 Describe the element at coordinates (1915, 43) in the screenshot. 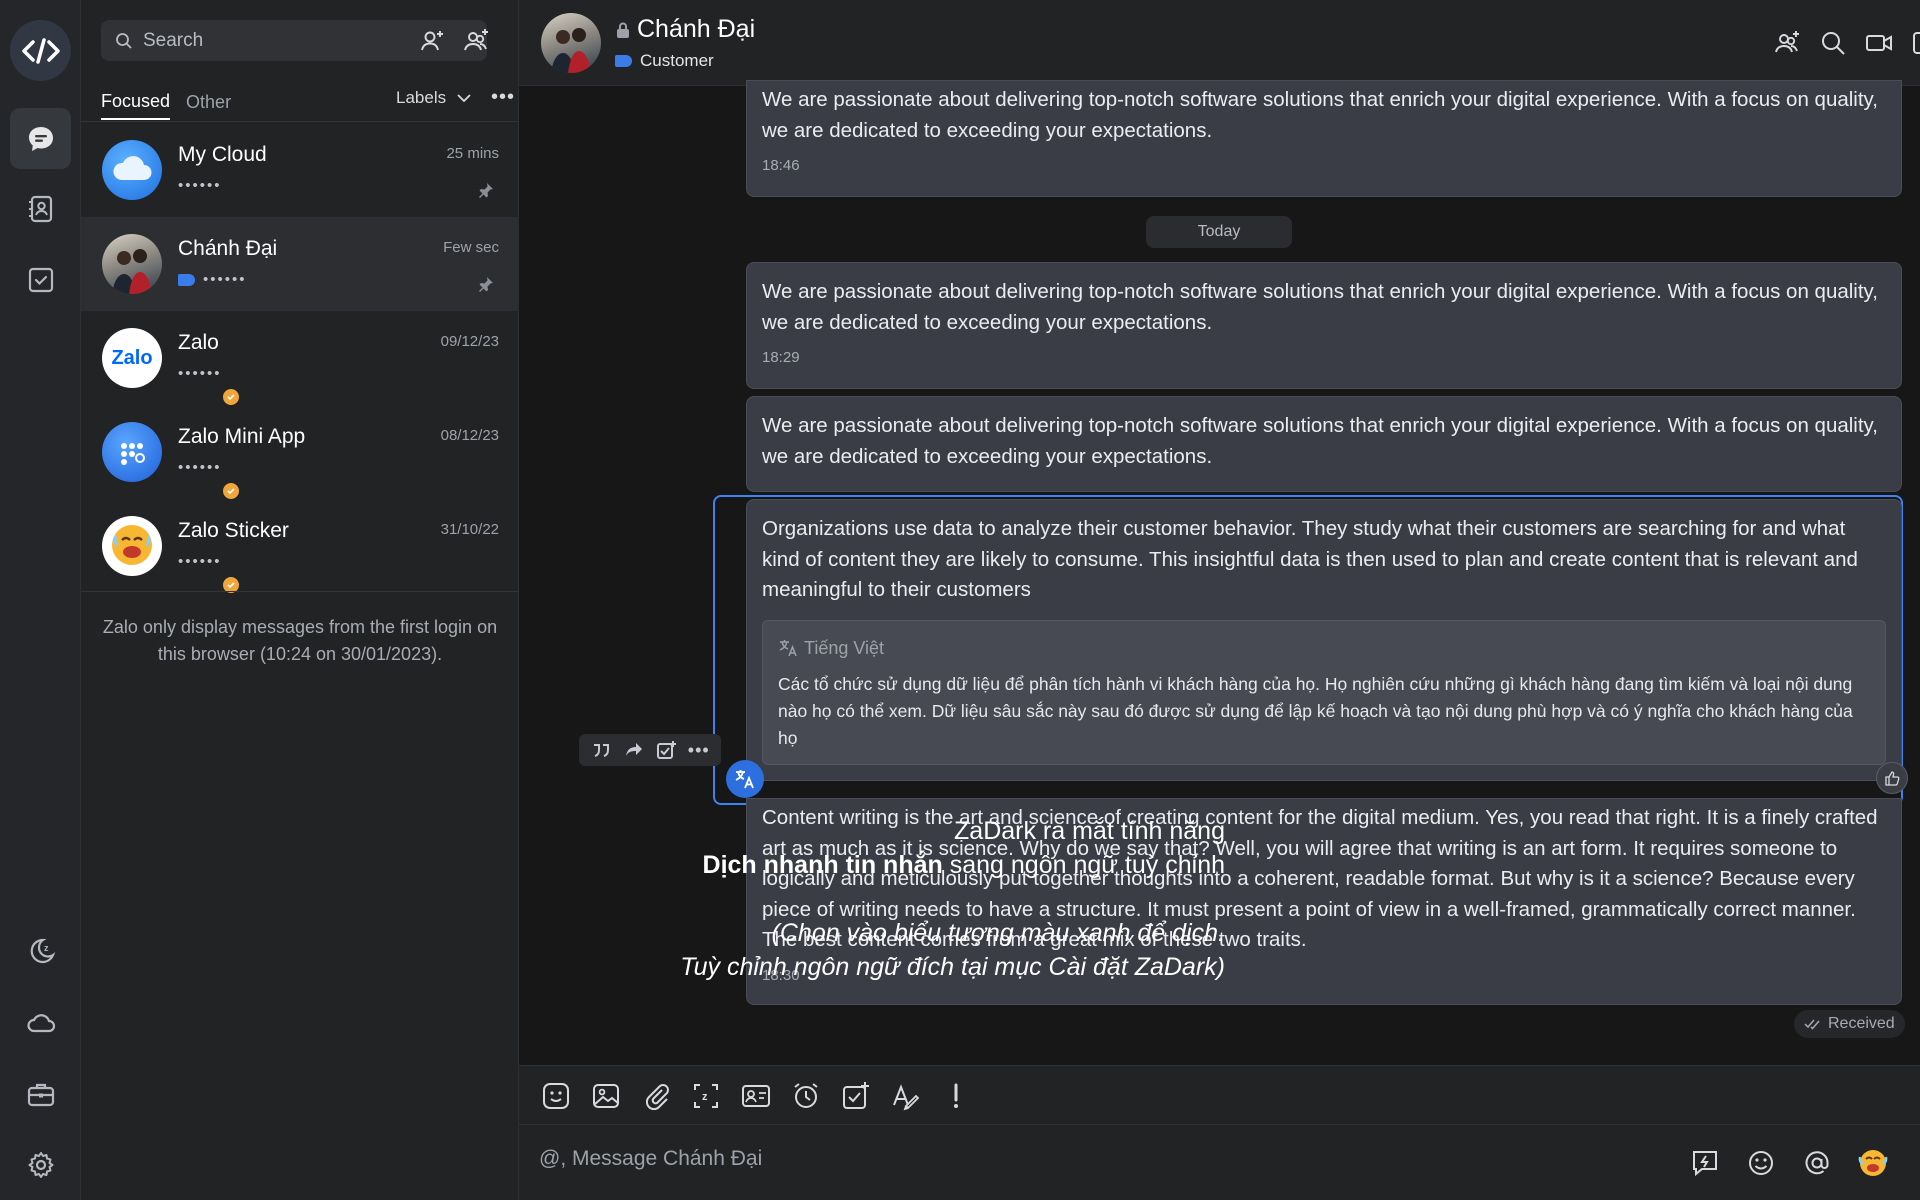

I see `sidebar-toggle-icon` at that location.